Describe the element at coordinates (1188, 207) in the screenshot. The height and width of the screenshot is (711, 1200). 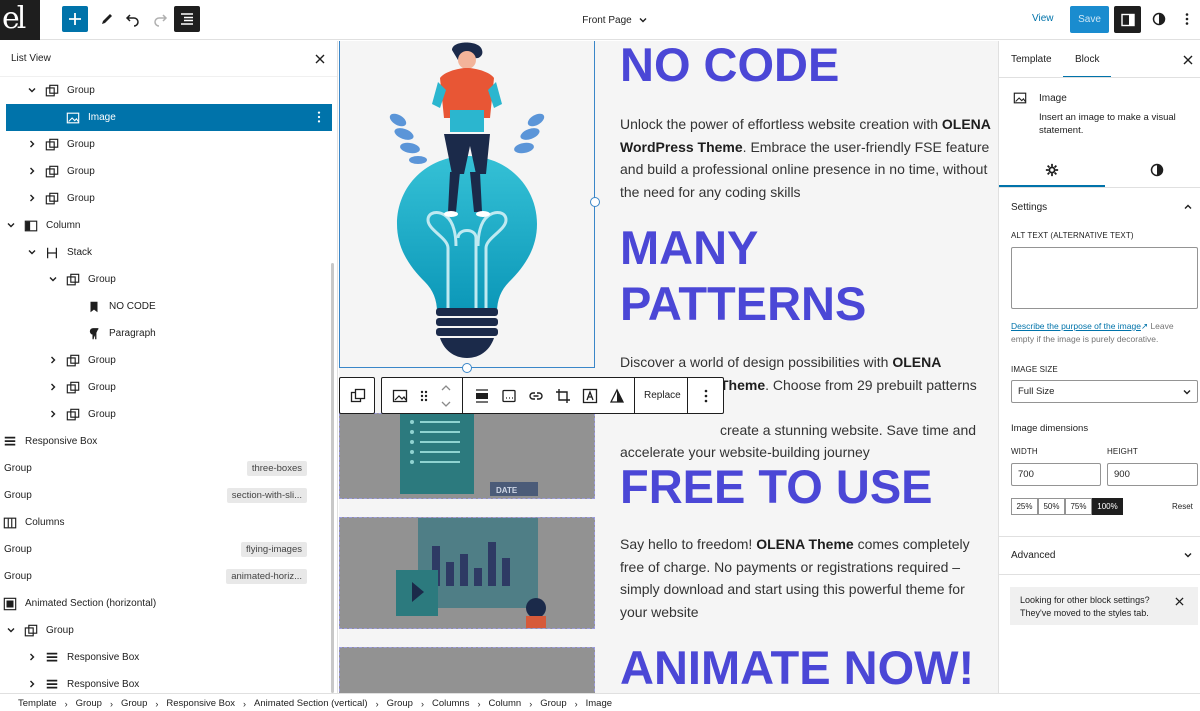
I see `chevron-up-icon` at that location.